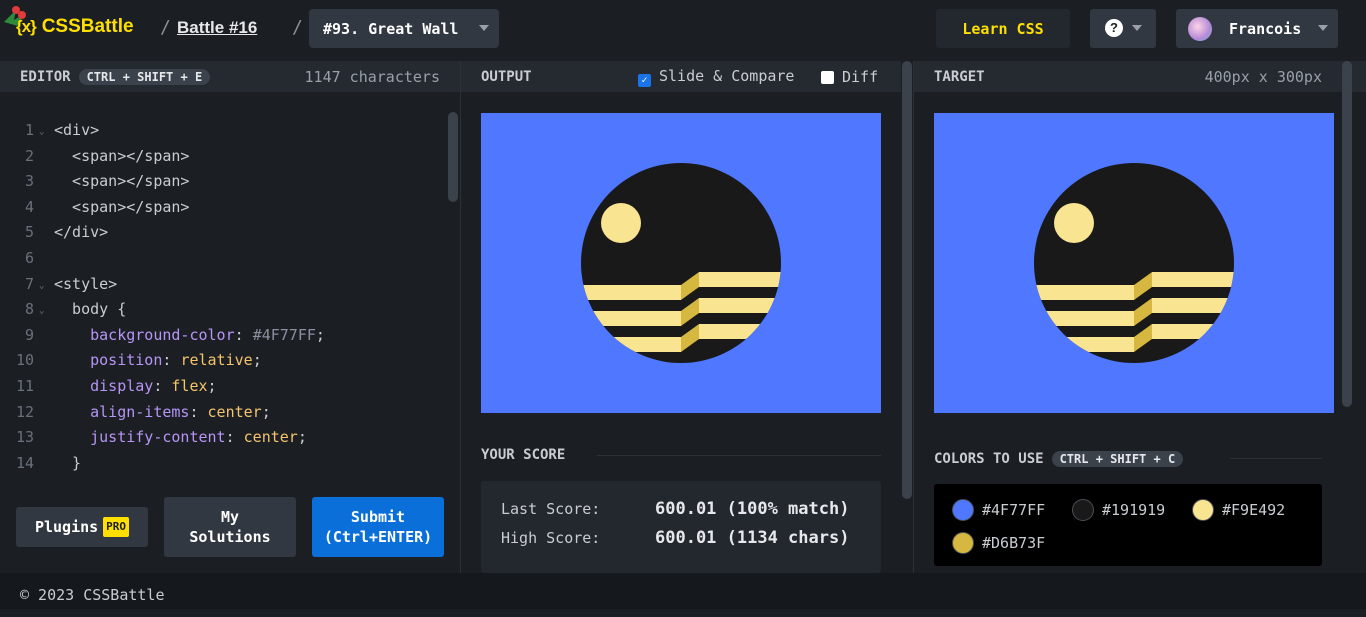  I want to click on code-text: position: relative;, so click(158, 360).